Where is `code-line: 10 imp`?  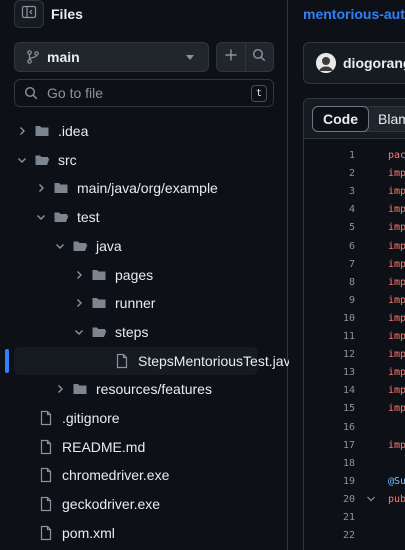
code-line: 10 imp is located at coordinates (354, 319).